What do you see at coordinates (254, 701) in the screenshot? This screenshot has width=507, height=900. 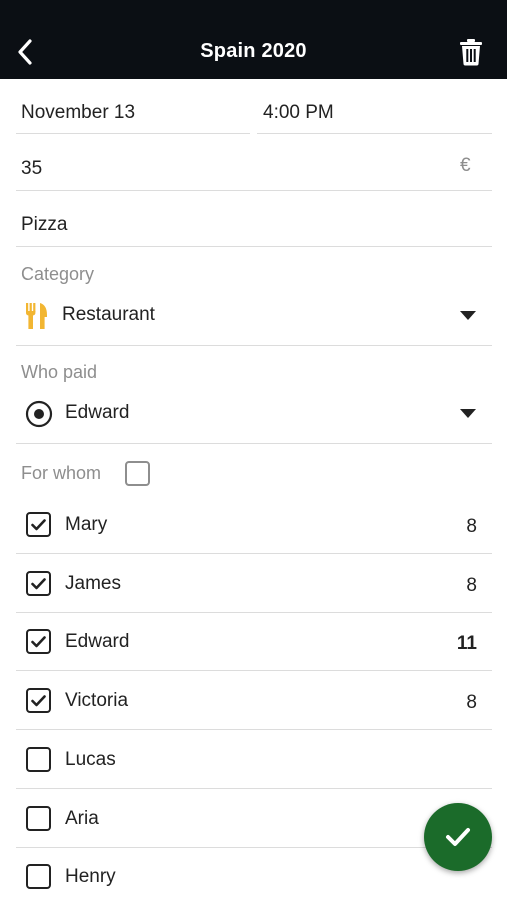 I see `participant-row: Victoria 8` at bounding box center [254, 701].